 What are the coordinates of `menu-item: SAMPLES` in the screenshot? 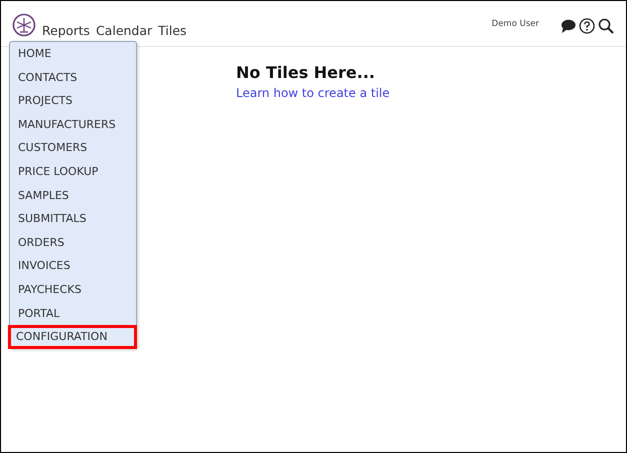 It's located at (73, 196).